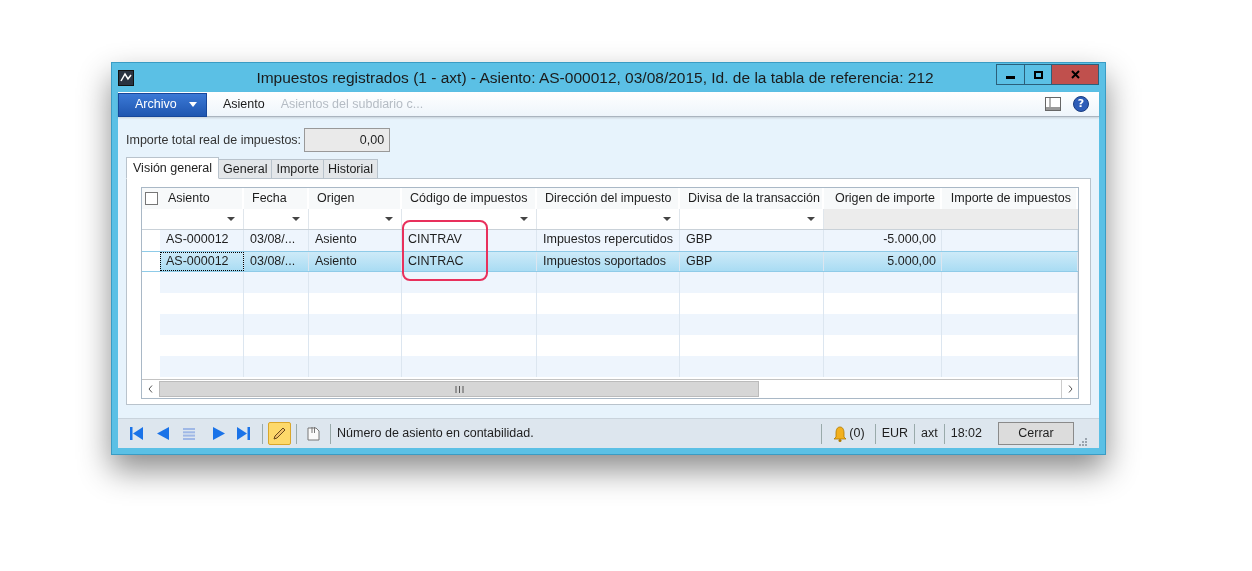 The image size is (1252, 571). Describe the element at coordinates (883, 261) in the screenshot. I see `table-cell: 5.000,00` at that location.